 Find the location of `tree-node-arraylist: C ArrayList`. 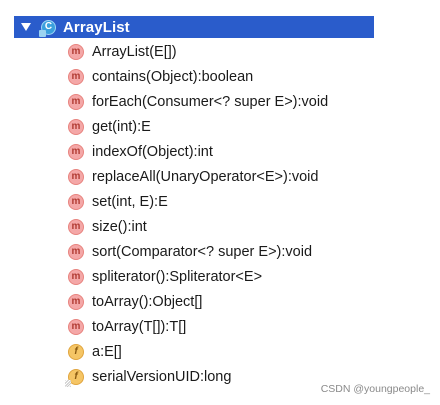

tree-node-arraylist: C ArrayList is located at coordinates (194, 27).